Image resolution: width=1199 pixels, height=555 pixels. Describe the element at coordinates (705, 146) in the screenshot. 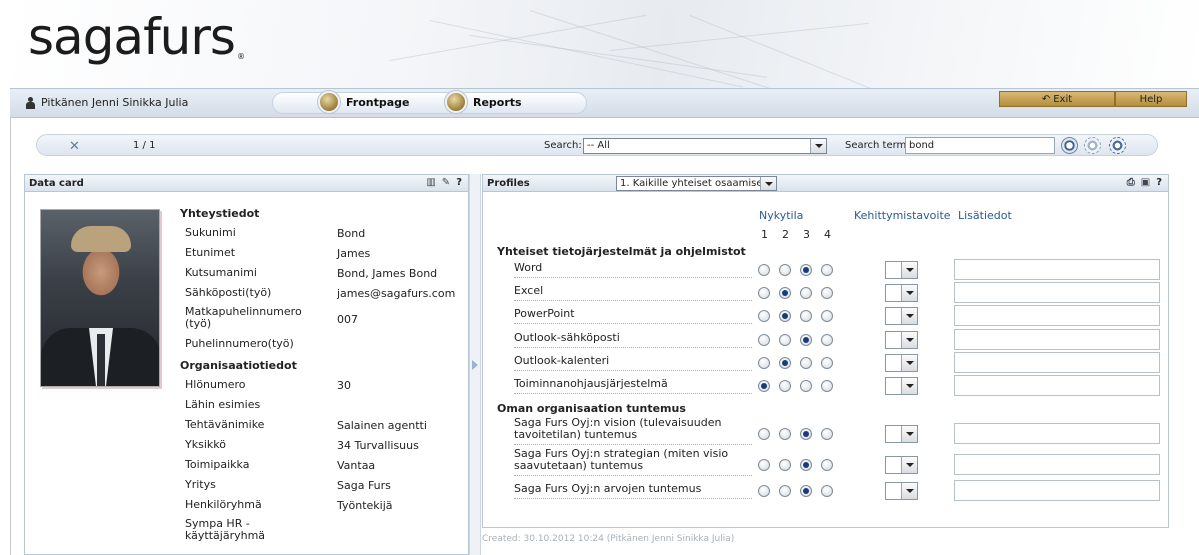

I see `search-scope-select: -- All` at that location.